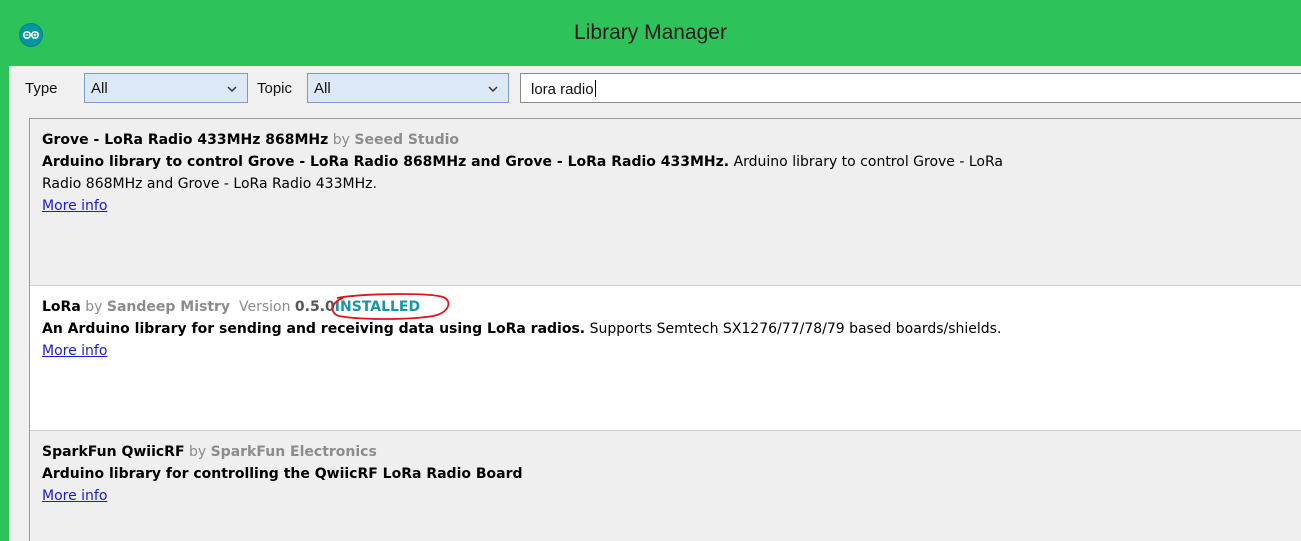  Describe the element at coordinates (562, 89) in the screenshot. I see `search-input-value: lora radio` at that location.